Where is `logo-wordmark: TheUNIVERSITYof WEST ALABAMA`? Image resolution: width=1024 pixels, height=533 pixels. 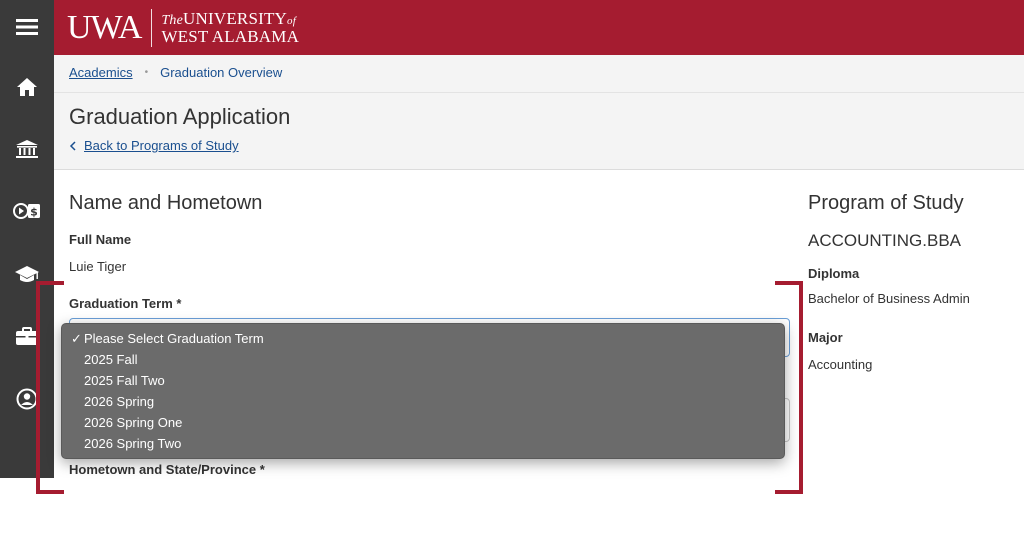
logo-wordmark: TheUNIVERSITYof WEST ALABAMA is located at coordinates (230, 27).